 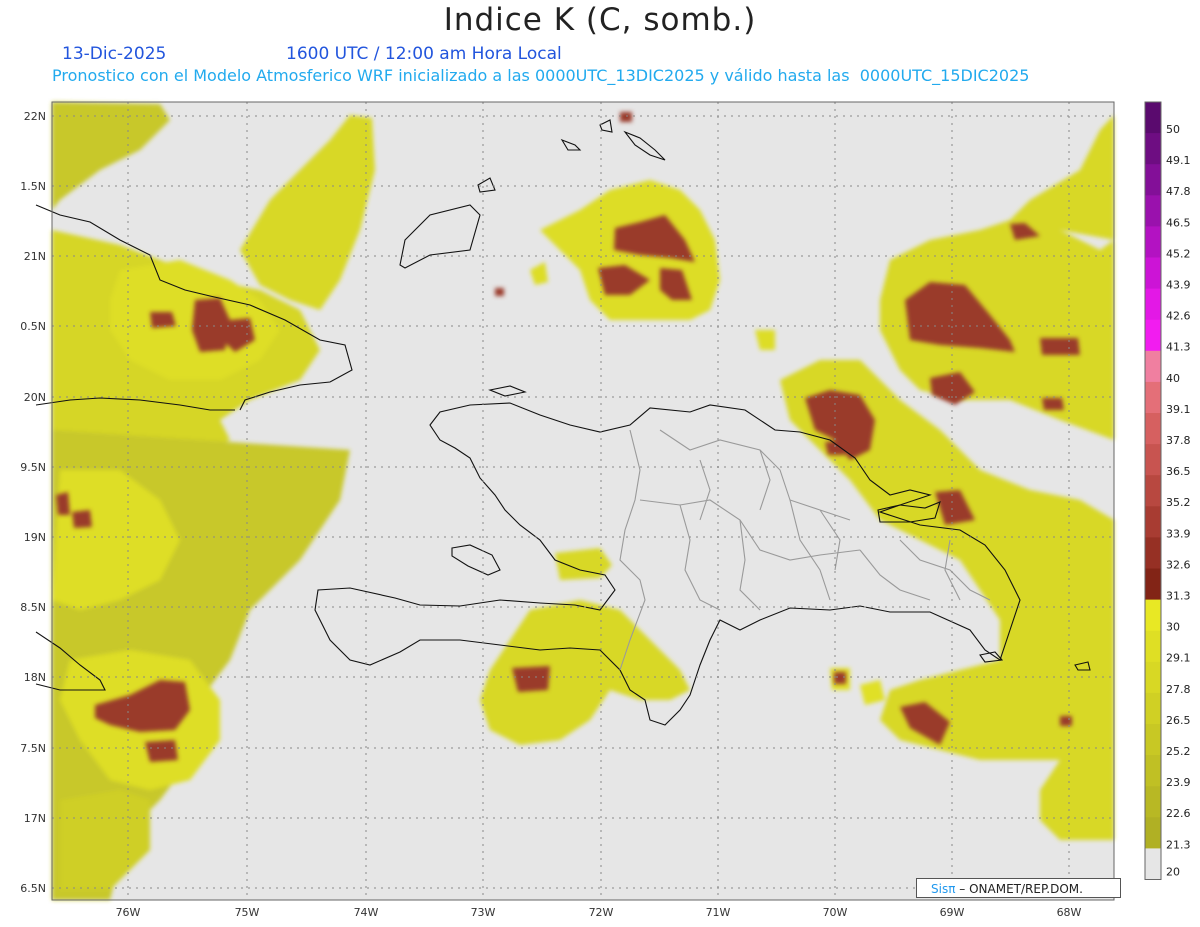 I want to click on colorbar-label: 50, so click(x=1173, y=129).